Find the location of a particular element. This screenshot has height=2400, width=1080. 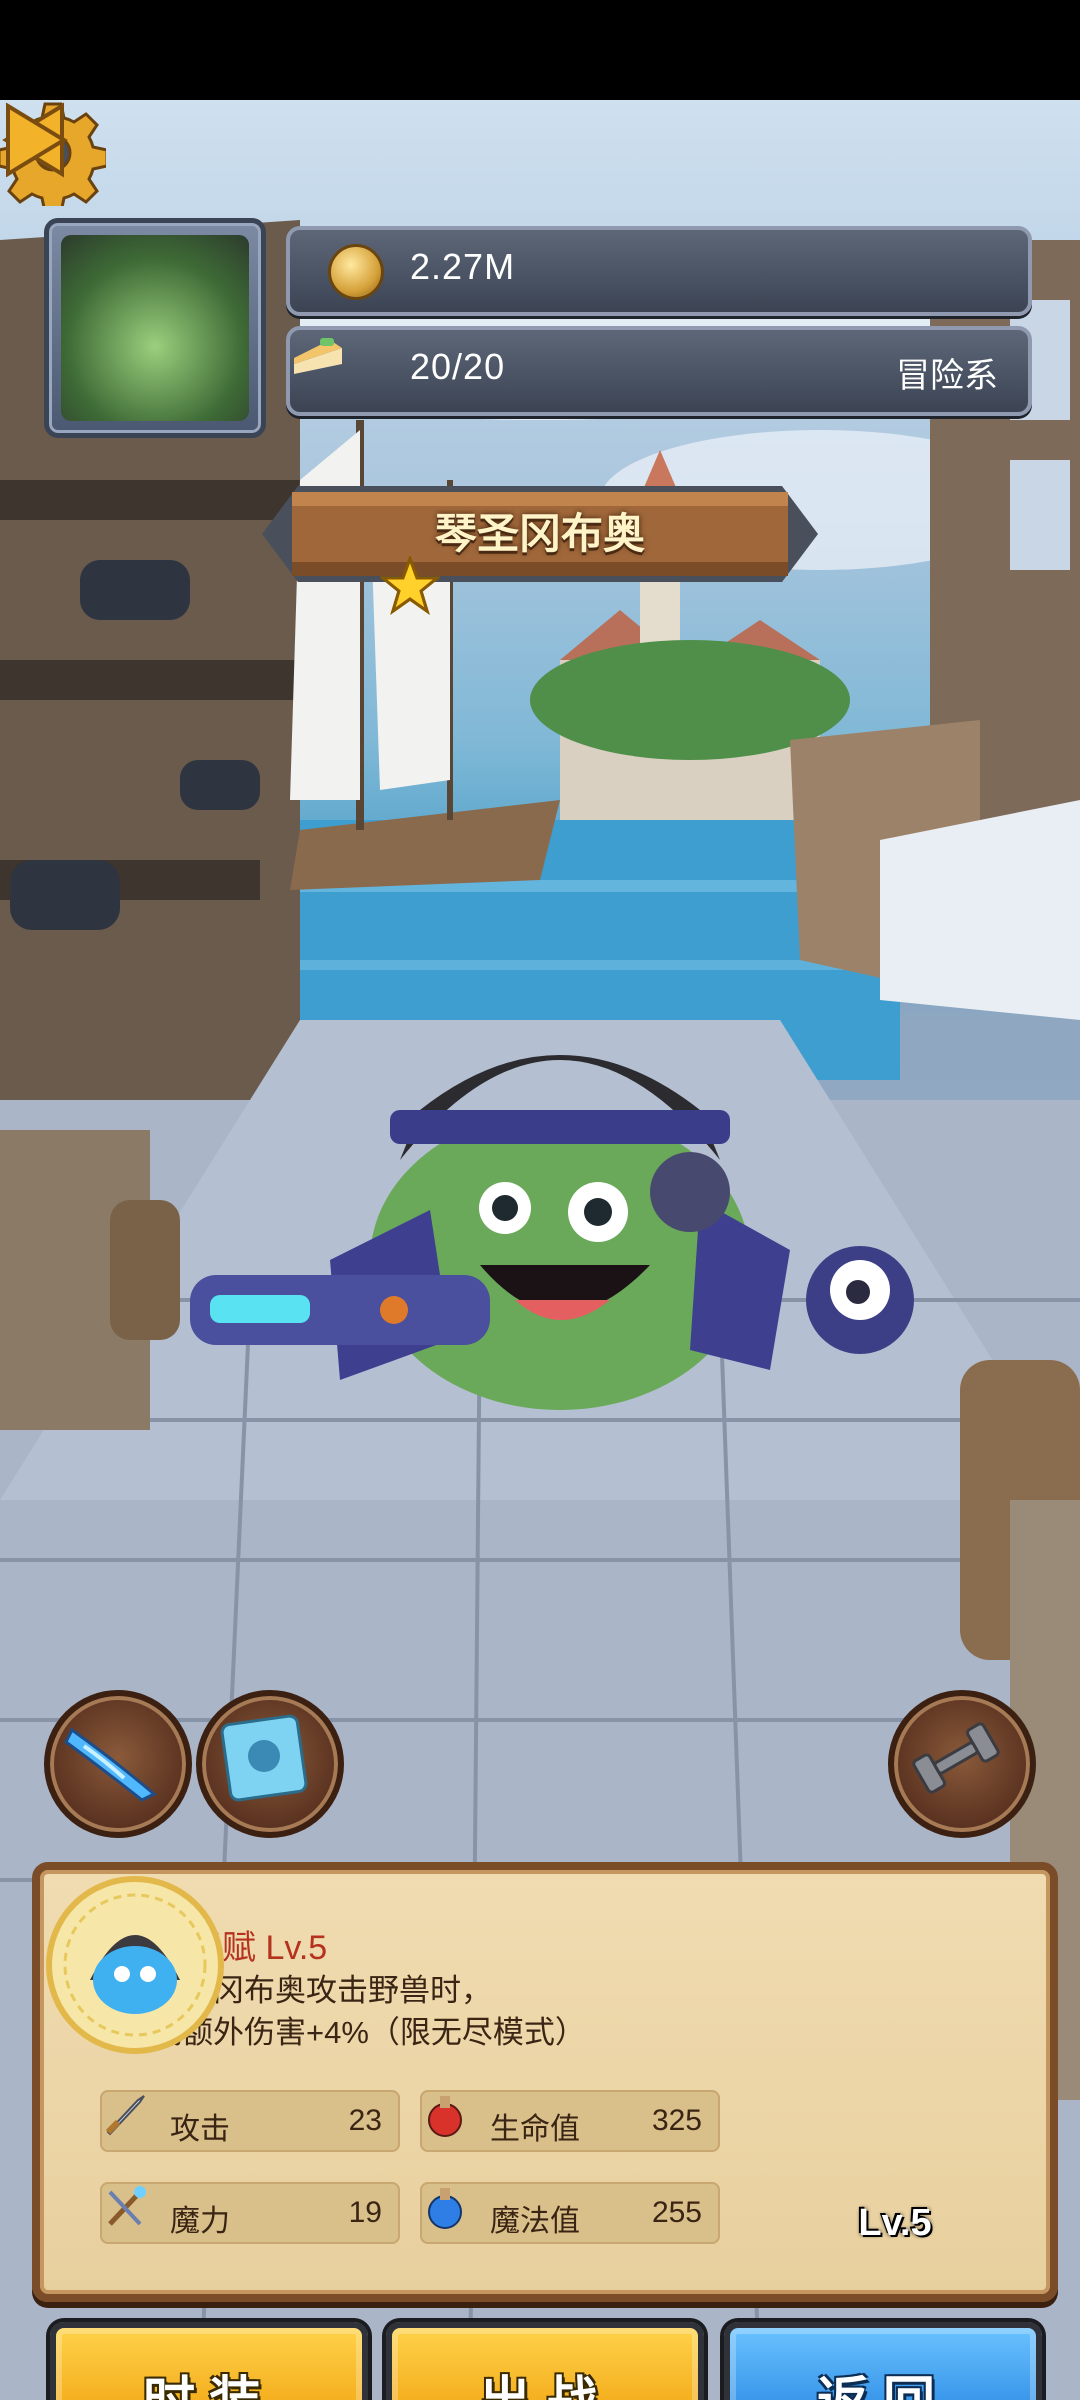

stamina-bar: 20/20 冒险系 is located at coordinates (659, 371).